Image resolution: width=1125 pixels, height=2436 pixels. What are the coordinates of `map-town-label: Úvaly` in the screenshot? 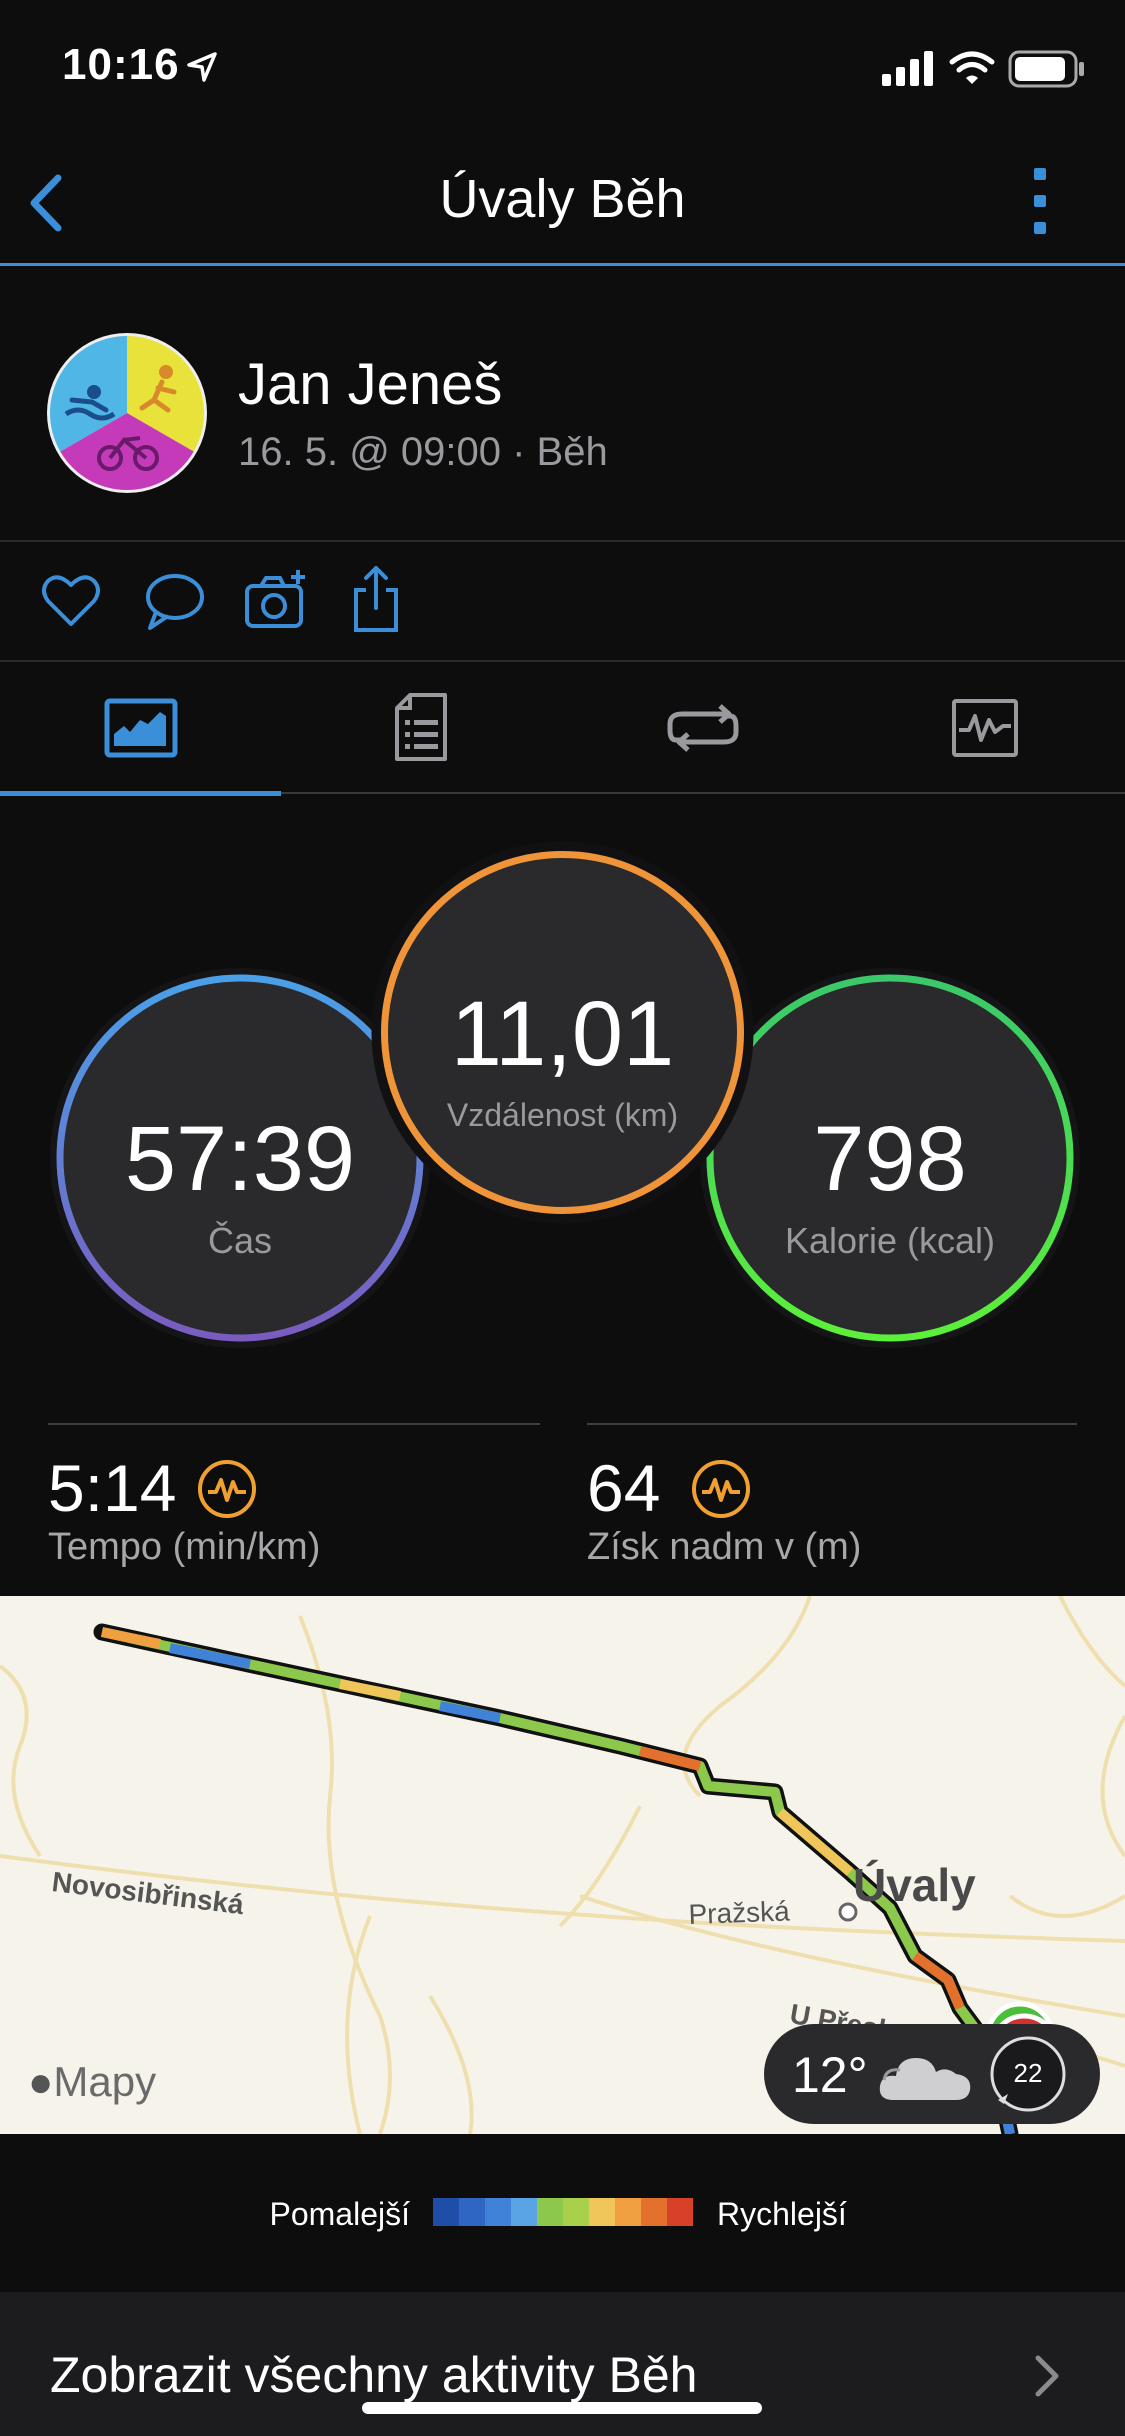 It's located at (914, 1885).